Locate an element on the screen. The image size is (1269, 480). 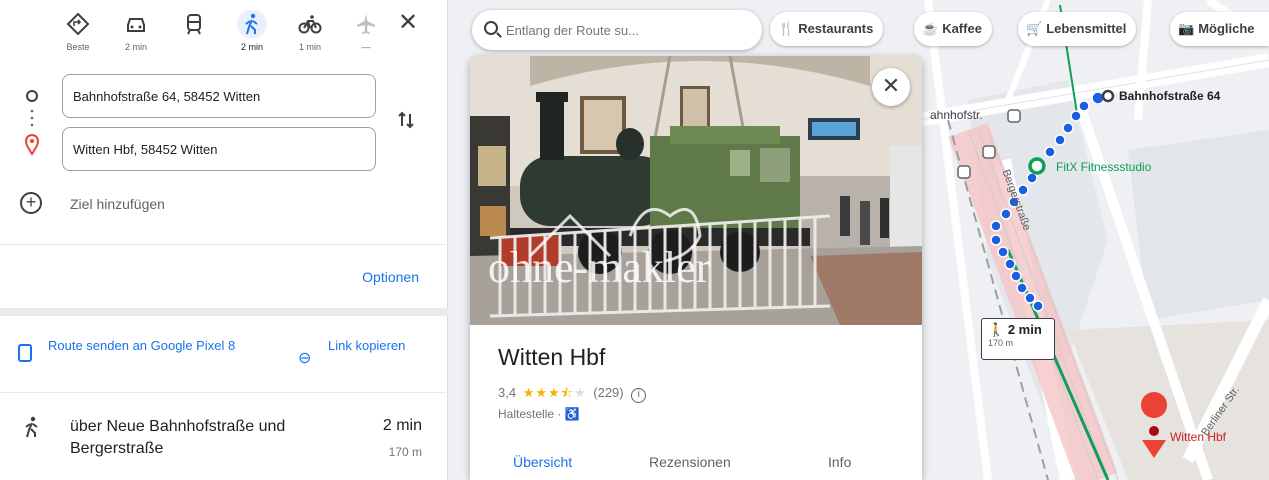
search-icon is located at coordinates (491, 28).